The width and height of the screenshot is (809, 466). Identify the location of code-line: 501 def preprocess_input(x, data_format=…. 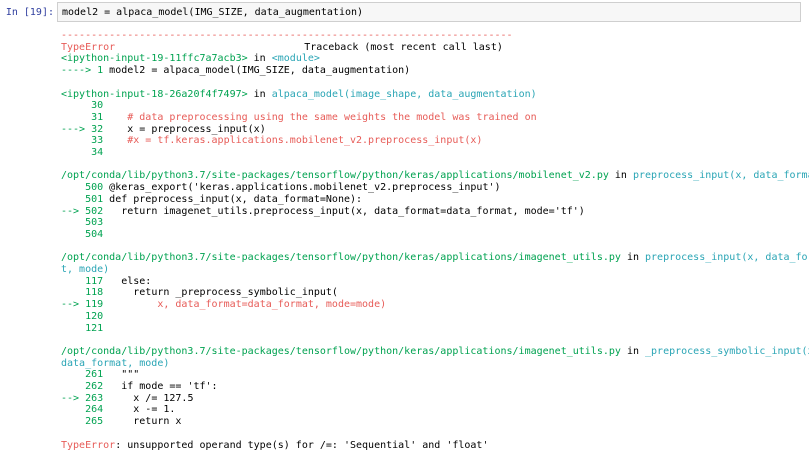
(212, 199).